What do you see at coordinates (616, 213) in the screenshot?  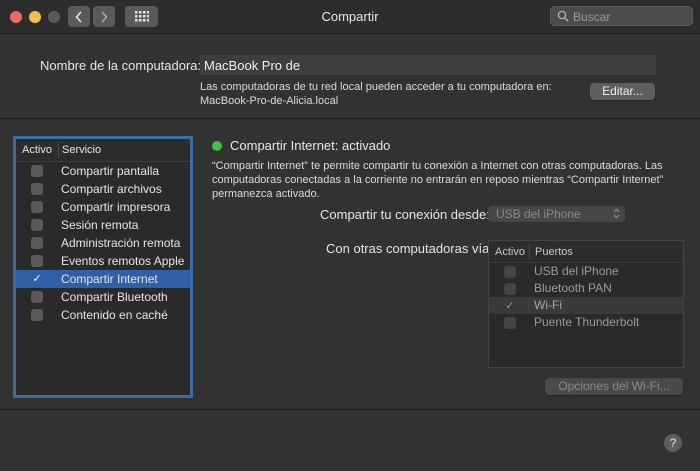 I see `updown-chevron-icon` at bounding box center [616, 213].